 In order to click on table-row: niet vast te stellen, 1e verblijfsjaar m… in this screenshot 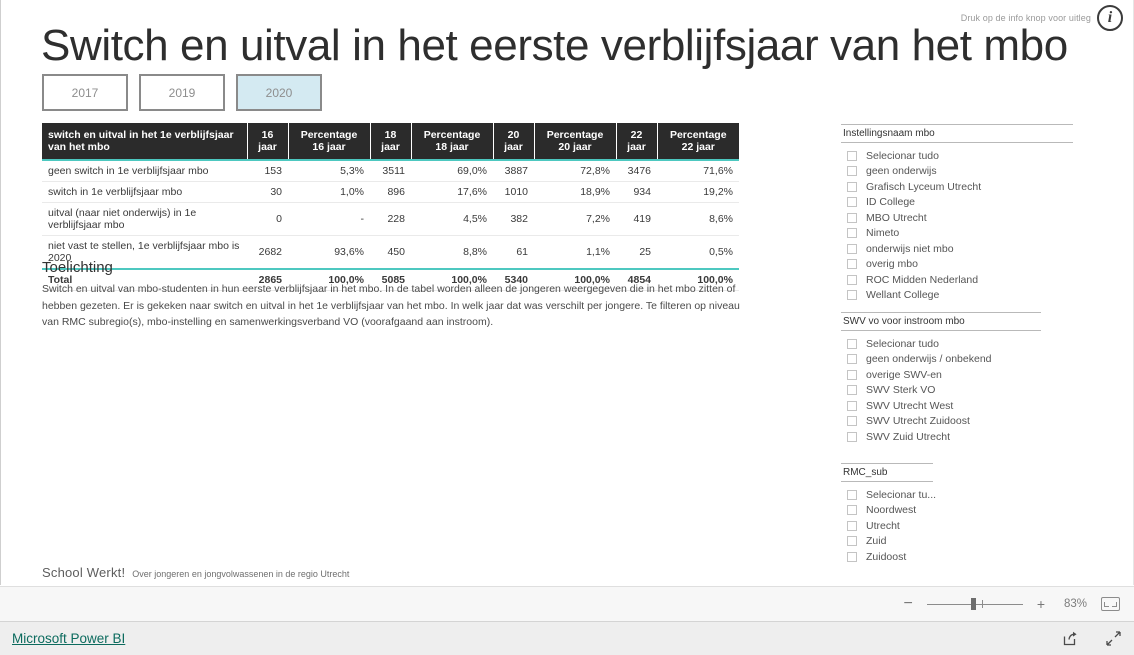, I will do `click(390, 252)`.